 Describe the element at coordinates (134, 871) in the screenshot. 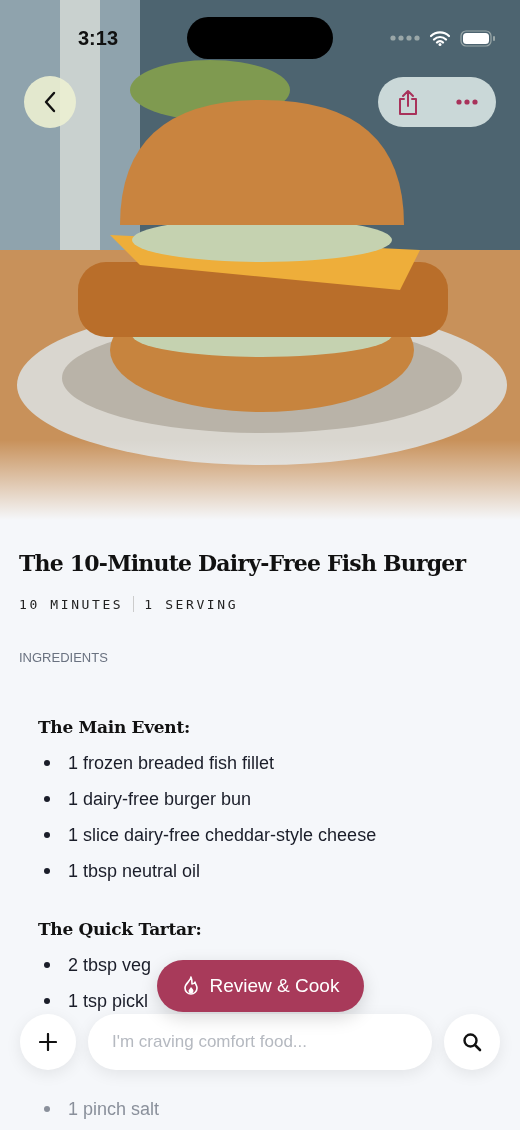

I see `ingredient-text: 1 tbsp neutral oil` at that location.